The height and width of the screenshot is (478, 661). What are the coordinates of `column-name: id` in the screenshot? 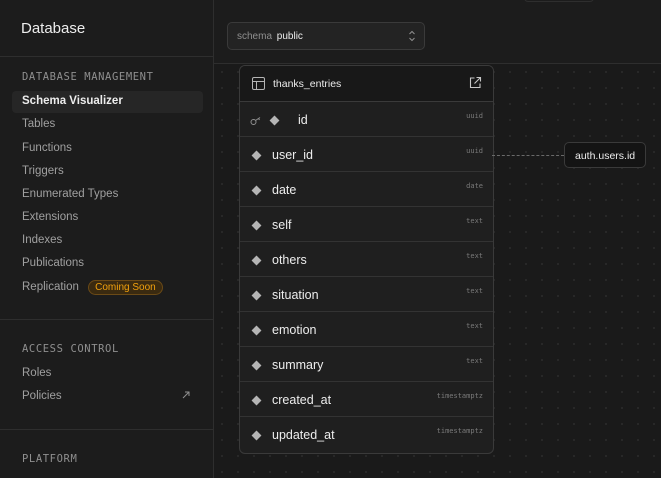 It's located at (303, 120).